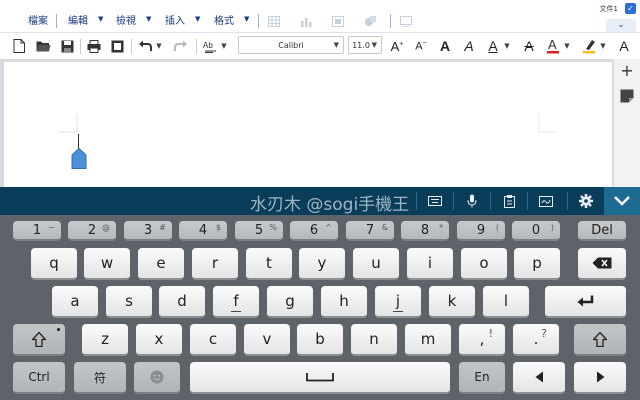  What do you see at coordinates (290, 302) in the screenshot?
I see `key-g: g` at bounding box center [290, 302].